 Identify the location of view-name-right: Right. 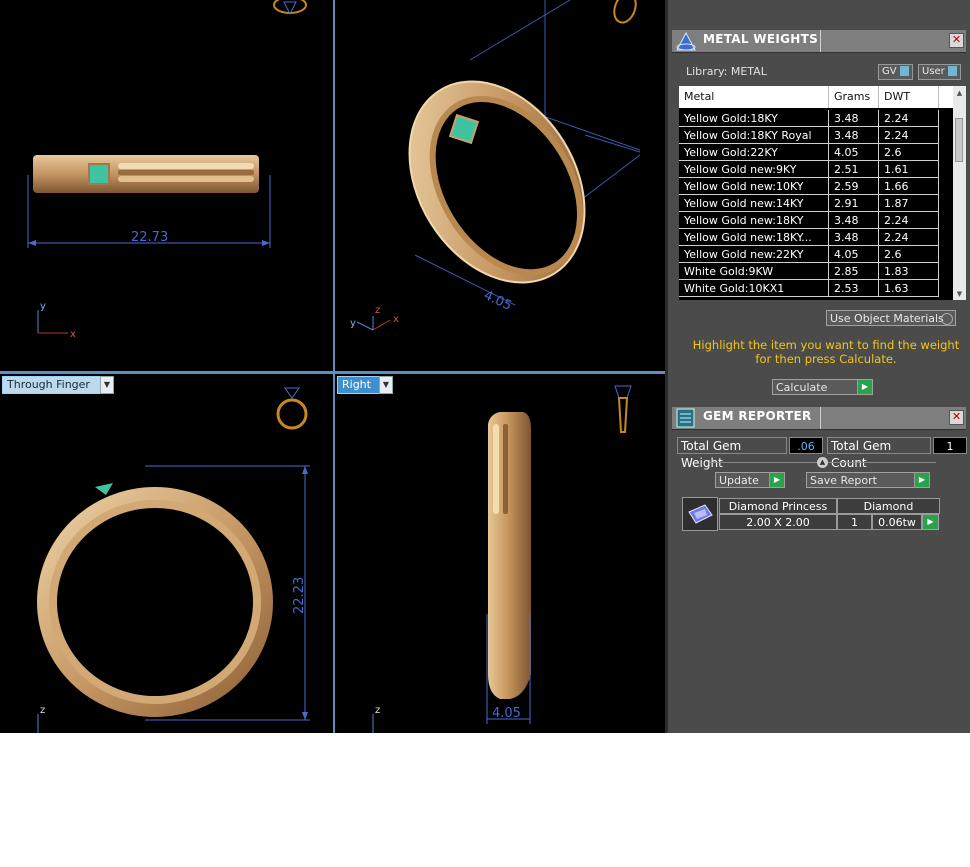
(361, 385).